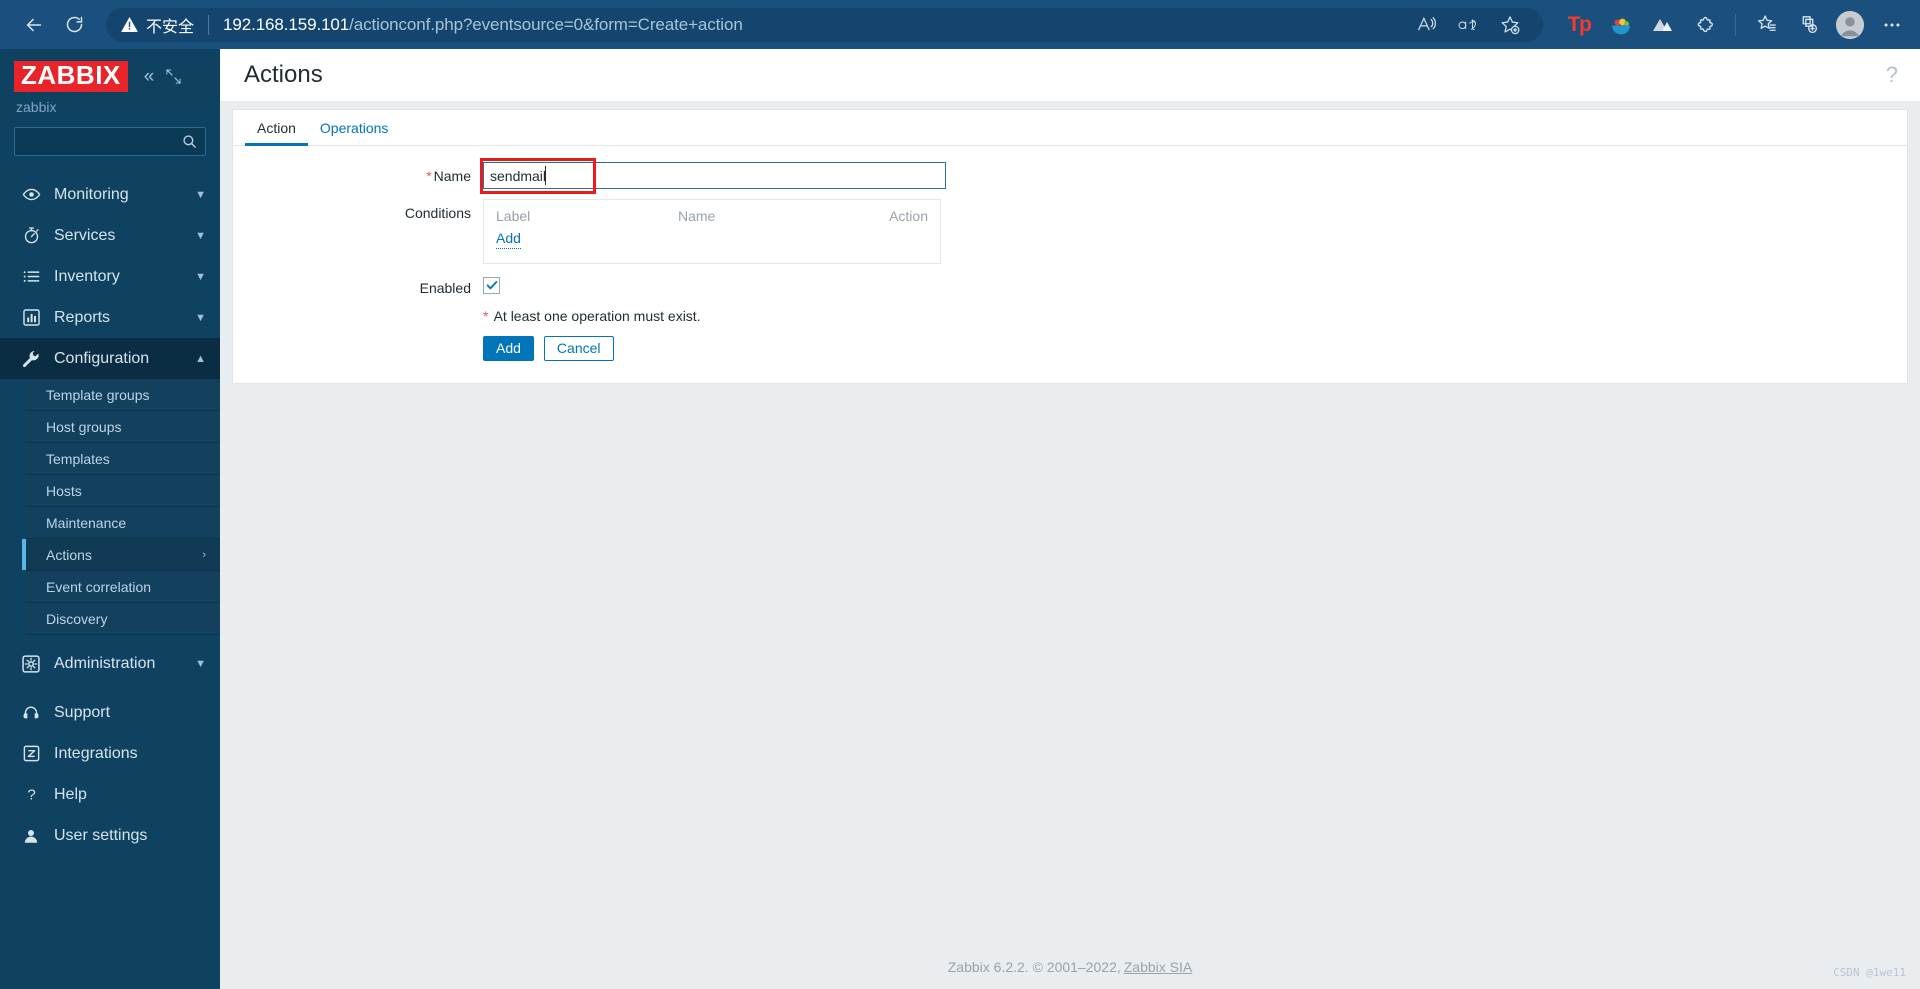  Describe the element at coordinates (123, 459) in the screenshot. I see `sidebar-item-templates: Templates` at that location.